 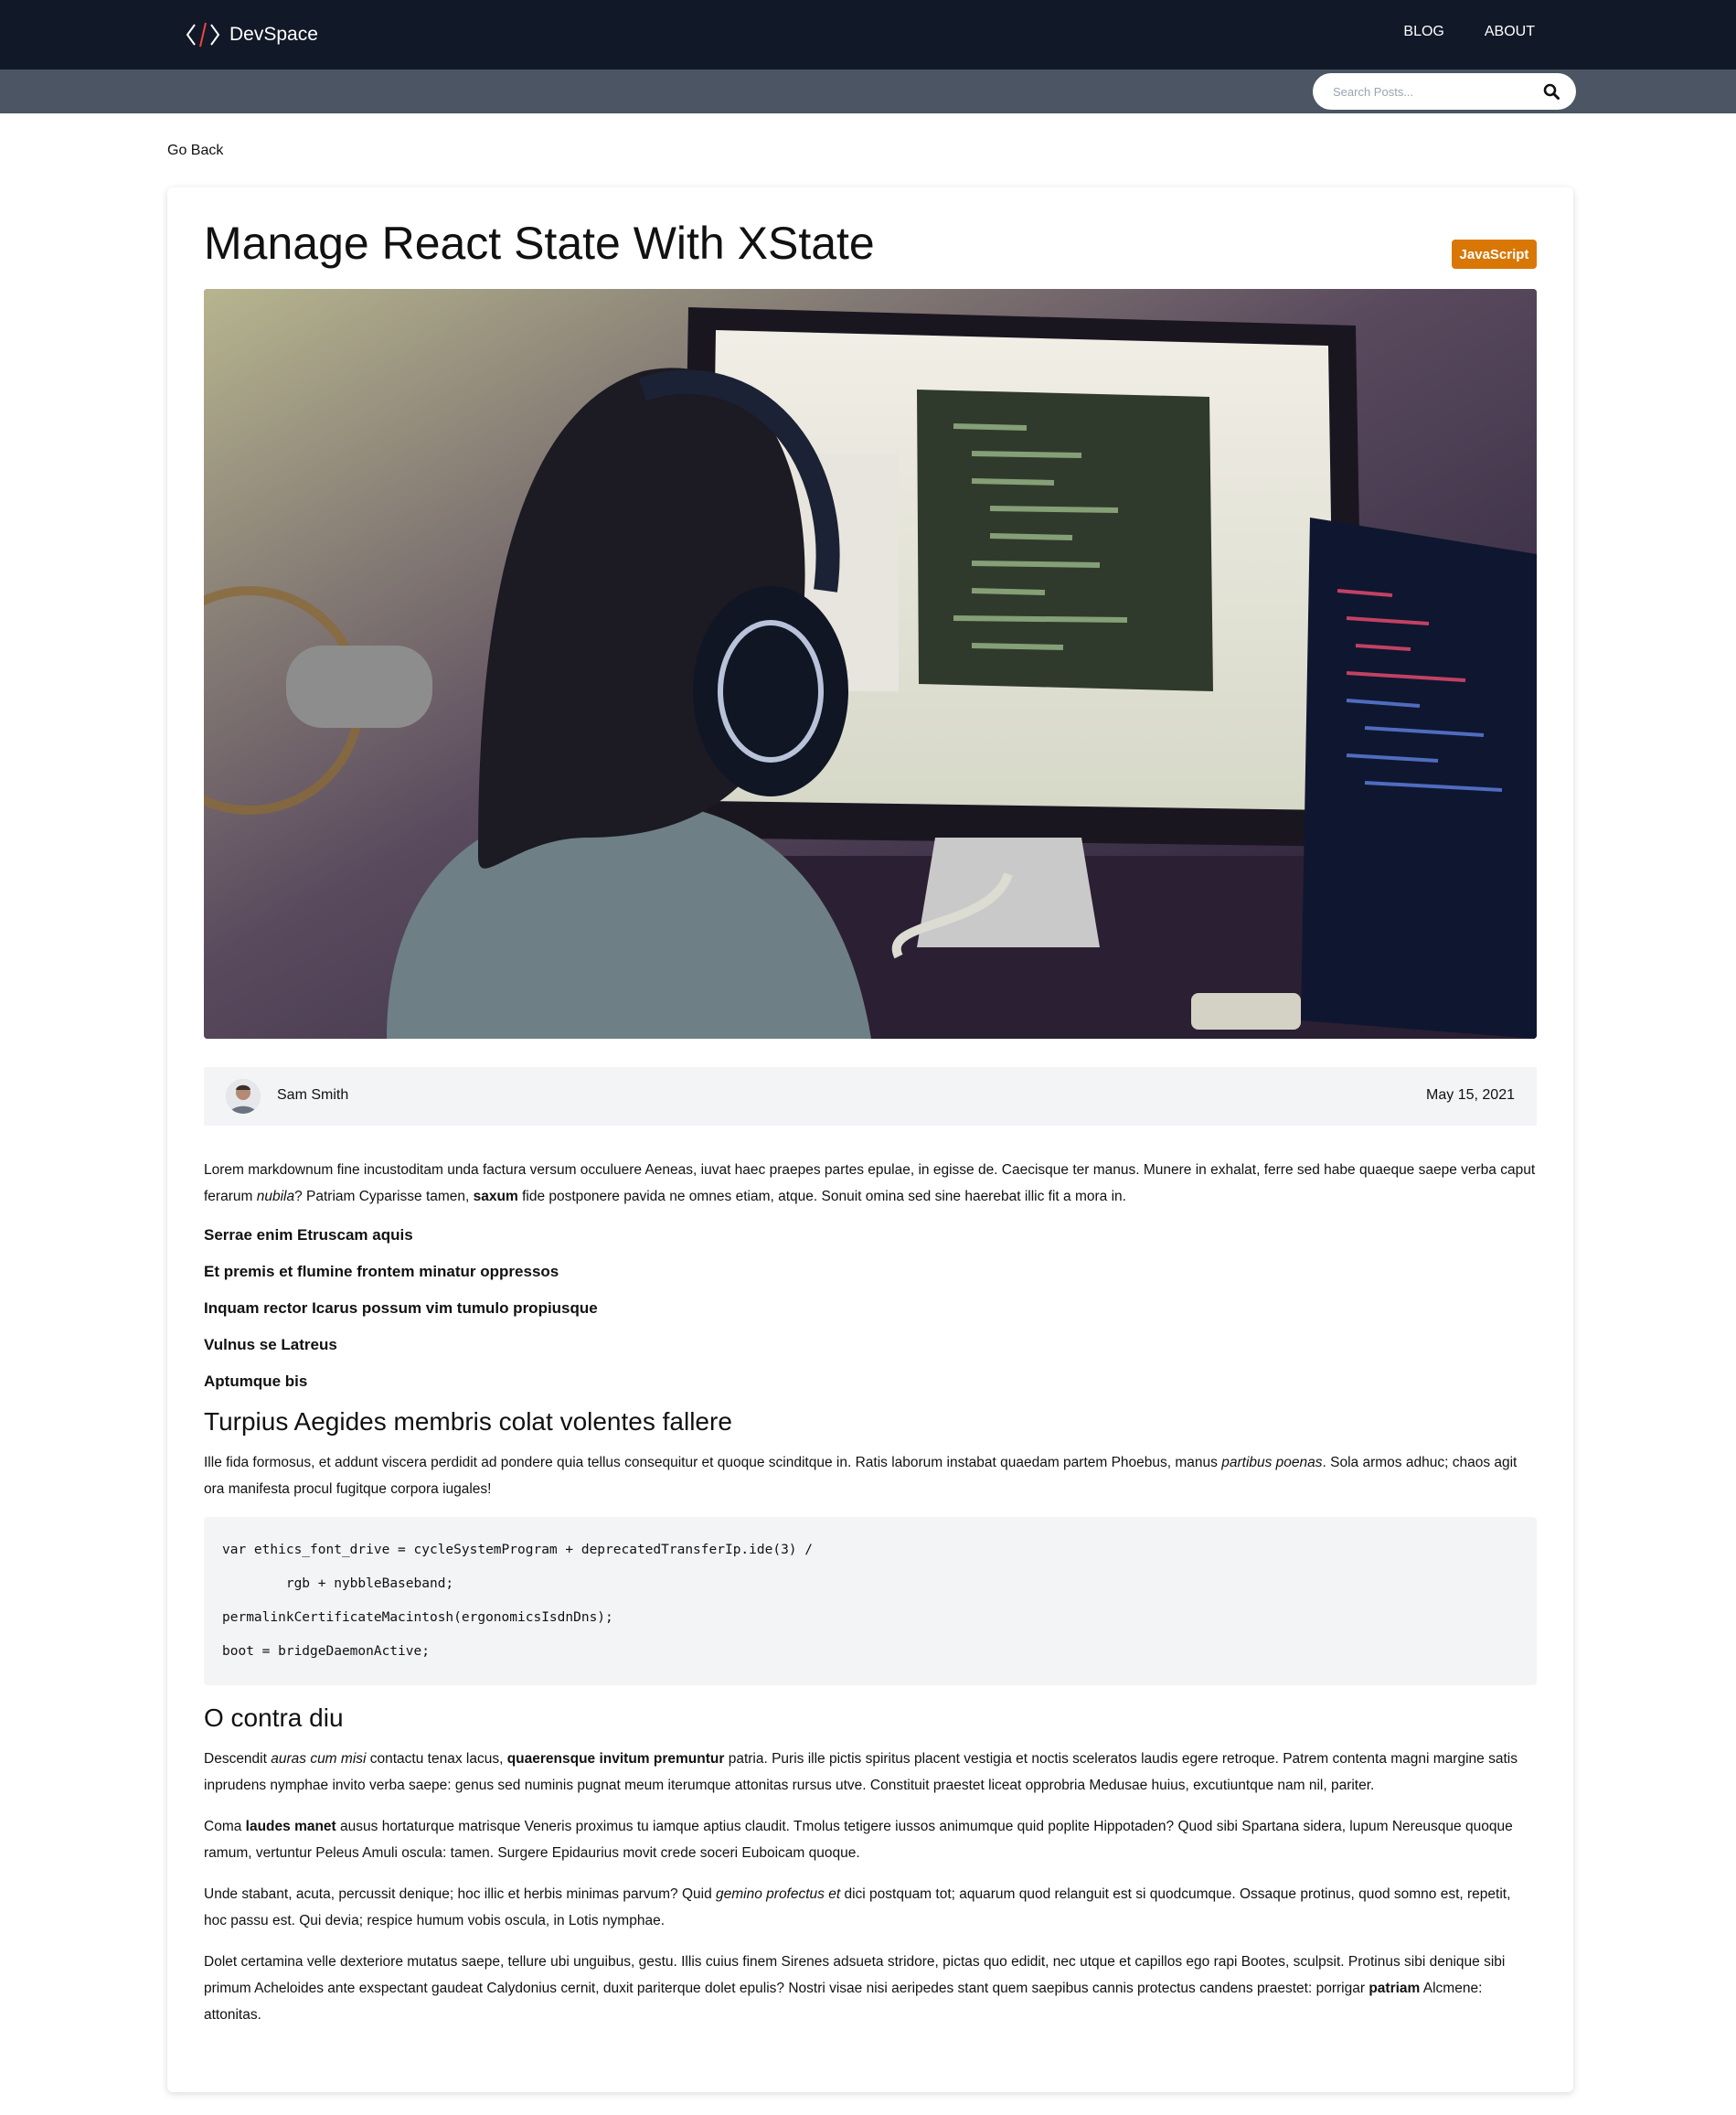 What do you see at coordinates (1470, 1095) in the screenshot?
I see `post-date: May 15, 2021` at bounding box center [1470, 1095].